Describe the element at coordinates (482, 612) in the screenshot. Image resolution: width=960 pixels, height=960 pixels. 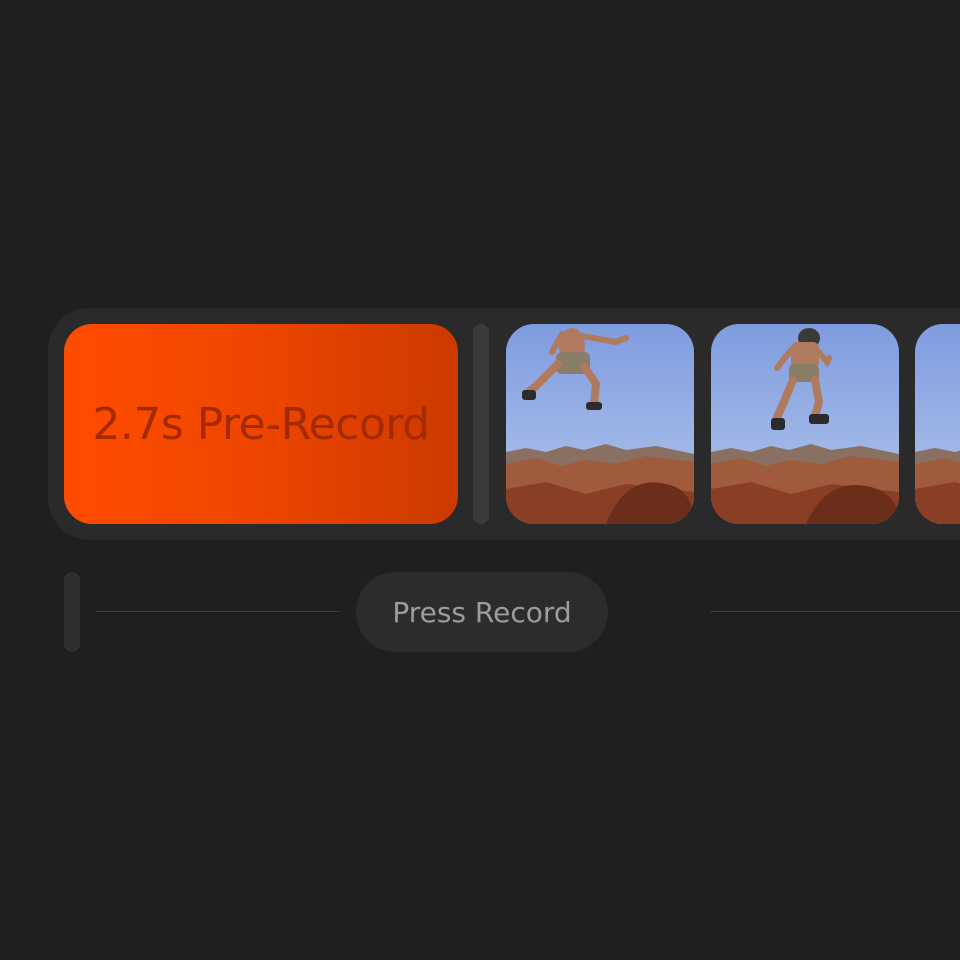
I see `press-record-hint: Press Record` at that location.